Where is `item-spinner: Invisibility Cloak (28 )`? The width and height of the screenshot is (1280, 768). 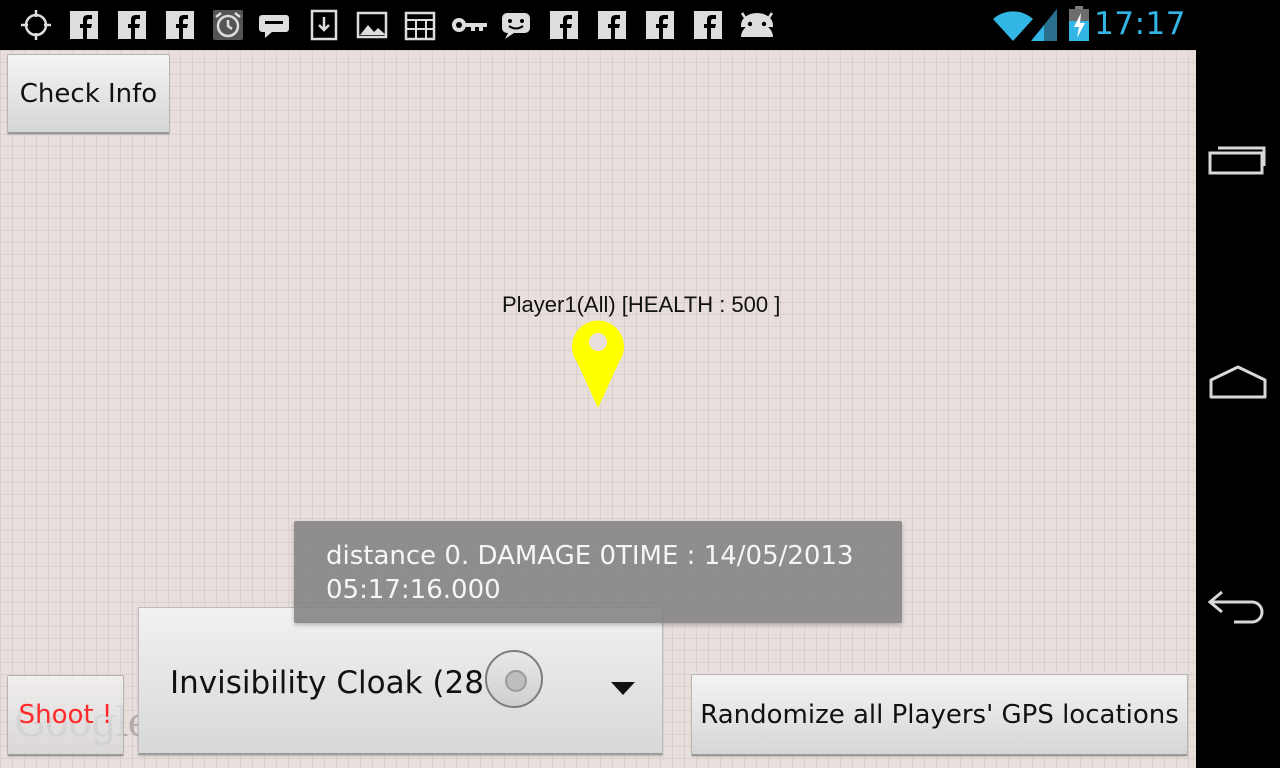 item-spinner: Invisibility Cloak (28 ) is located at coordinates (400, 681).